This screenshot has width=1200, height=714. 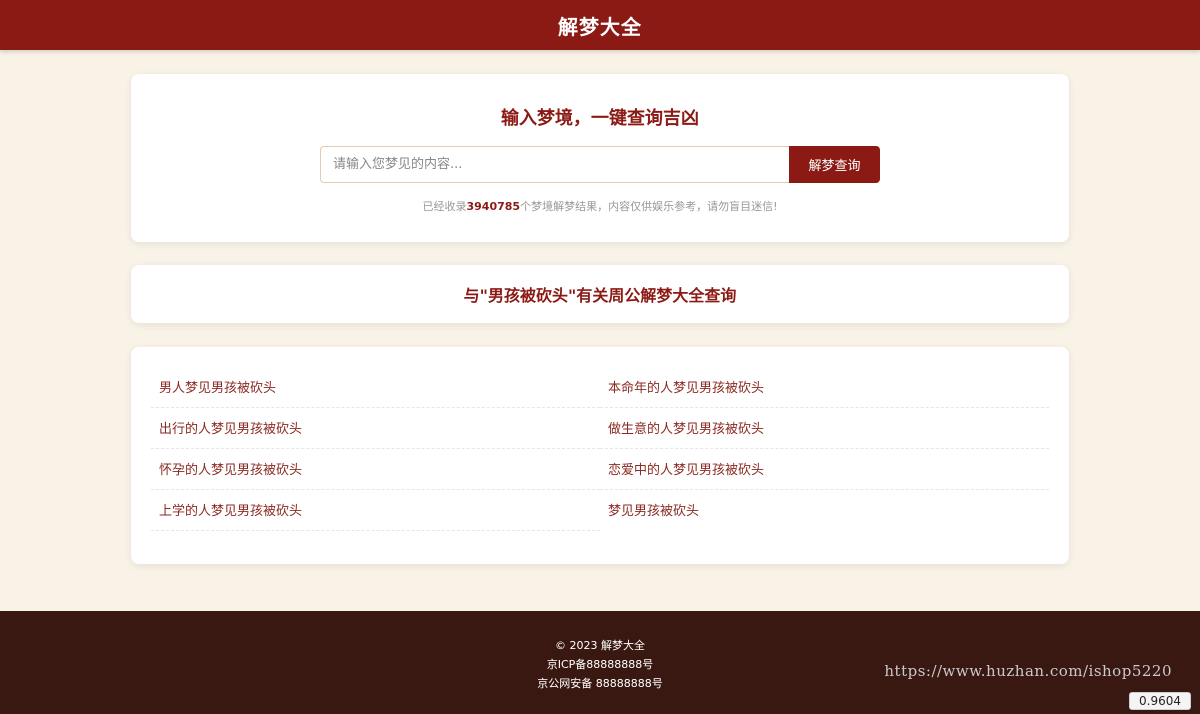 I want to click on dream-link: 男人梦见男孩被砍头, so click(x=217, y=388).